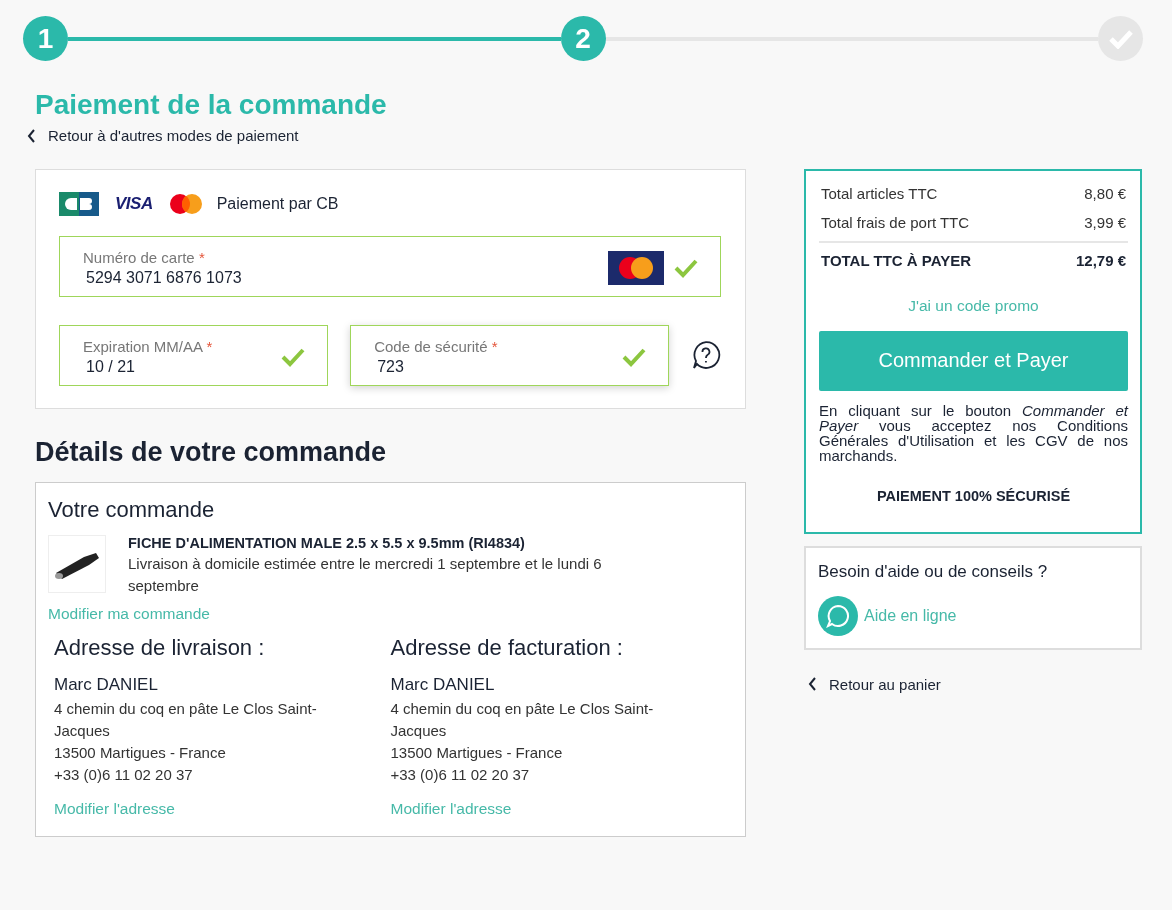 This screenshot has width=1172, height=910. Describe the element at coordinates (148, 346) in the screenshot. I see `field-label: Expiration MM/AA *` at that location.